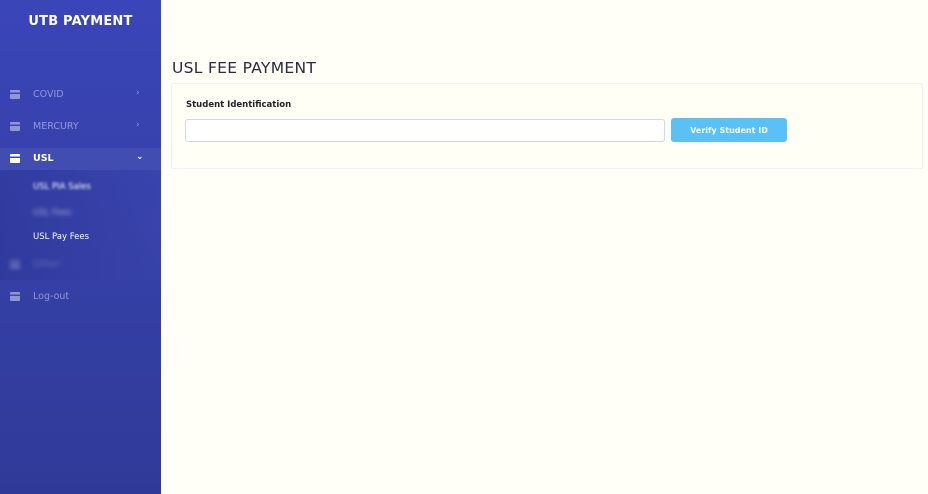 The image size is (928, 494). Describe the element at coordinates (425, 130) in the screenshot. I see `student-id-input` at that location.